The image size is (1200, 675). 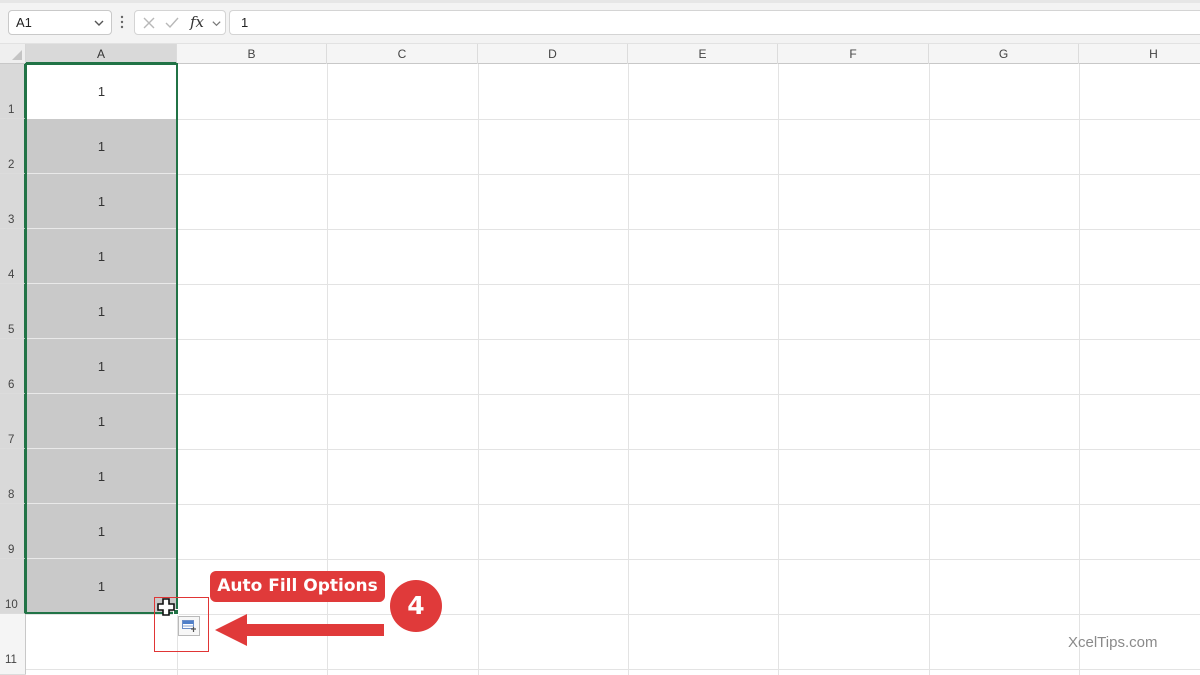 I want to click on cell-a3: 1, so click(x=101, y=201).